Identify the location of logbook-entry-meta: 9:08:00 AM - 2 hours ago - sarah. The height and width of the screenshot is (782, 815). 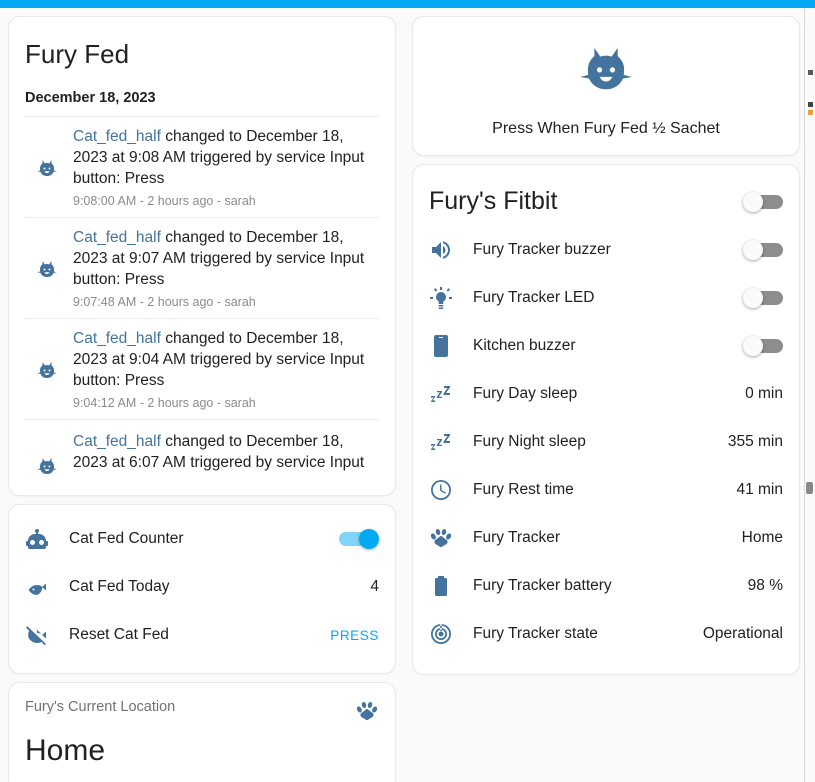
(164, 201).